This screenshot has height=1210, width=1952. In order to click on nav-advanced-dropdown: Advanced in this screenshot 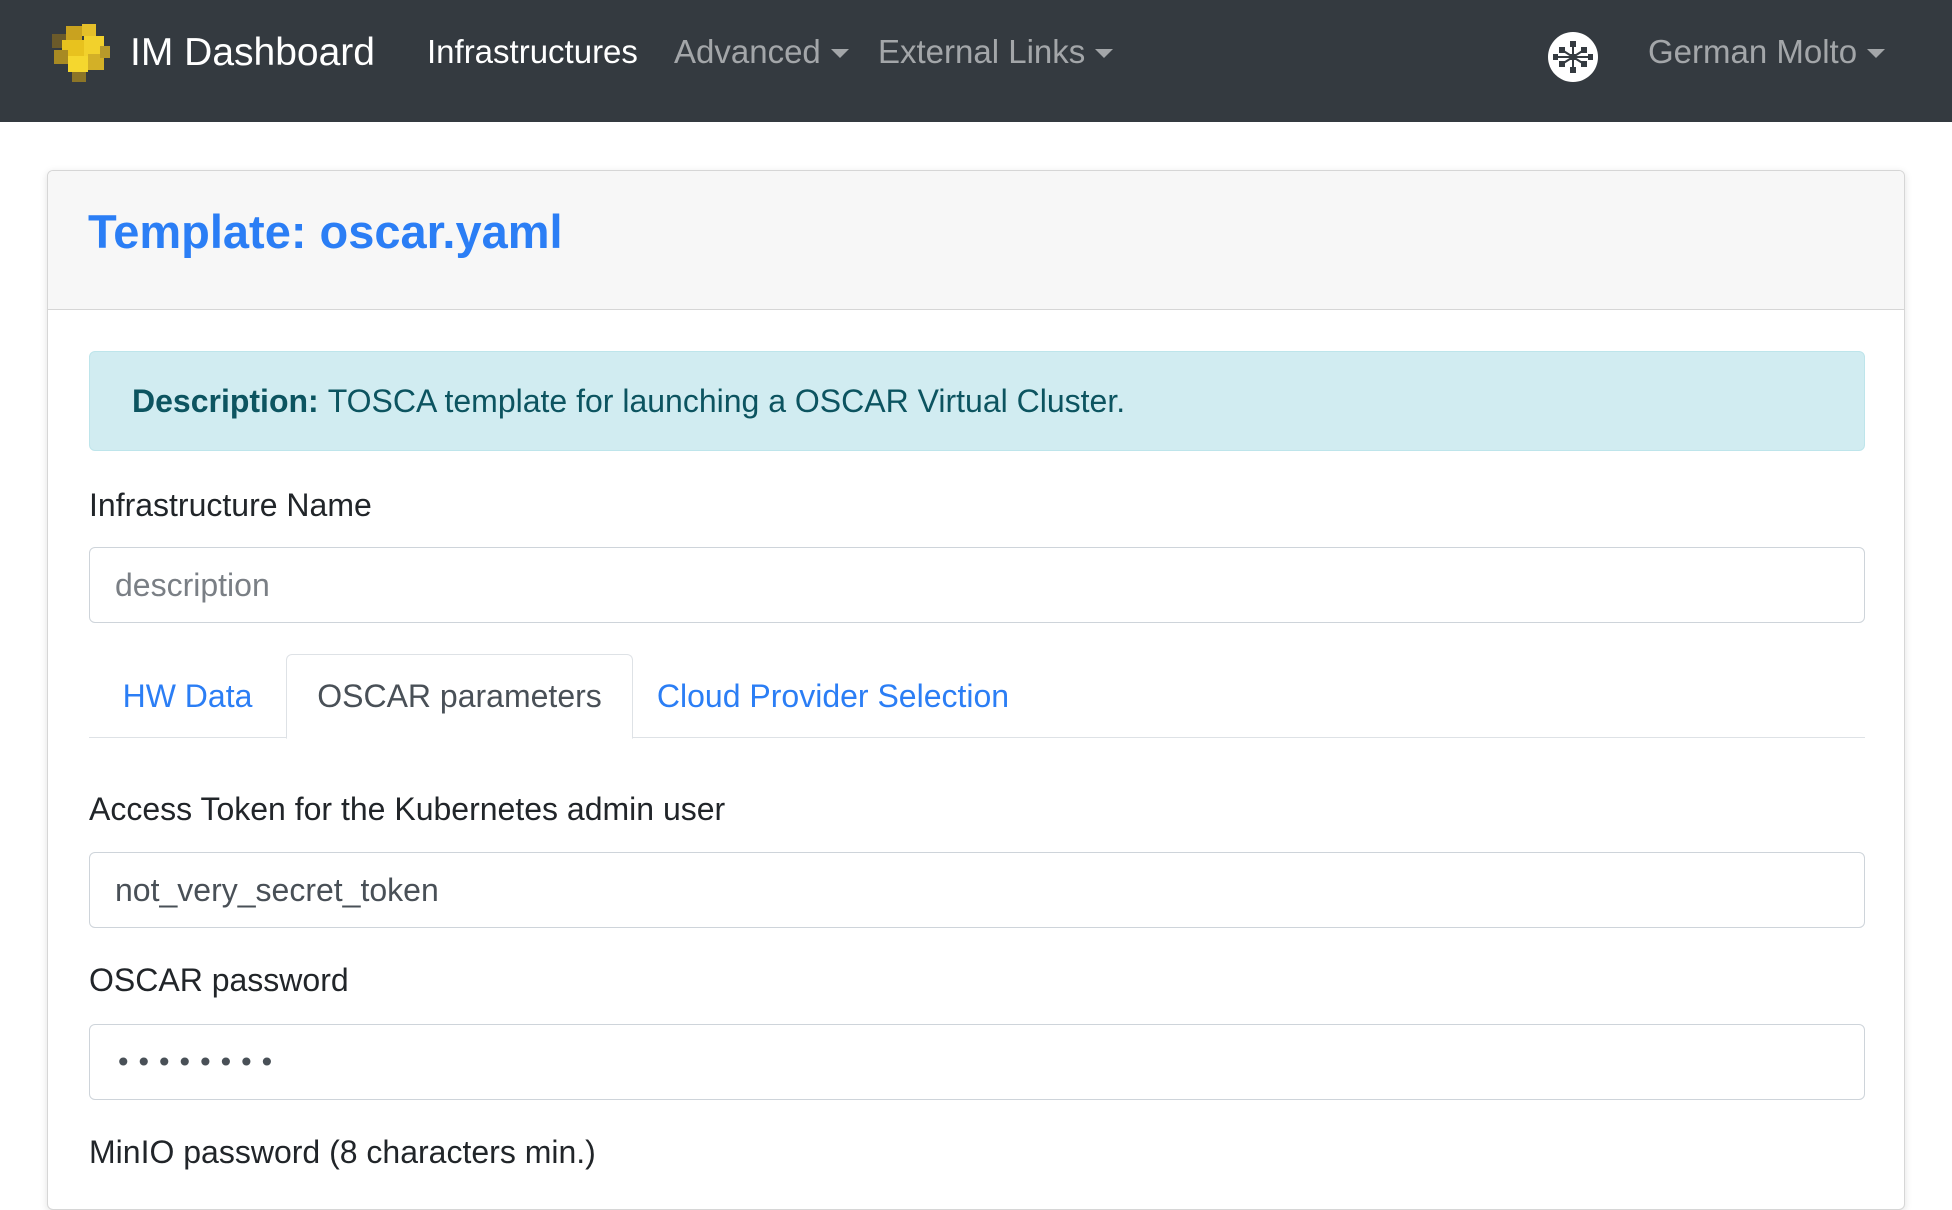, I will do `click(761, 52)`.